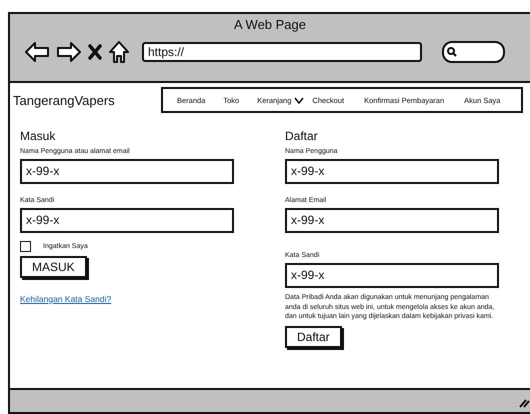 The height and width of the screenshot is (414, 530). What do you see at coordinates (85, 100) in the screenshot?
I see `site-logo-text: TangerangVapers` at bounding box center [85, 100].